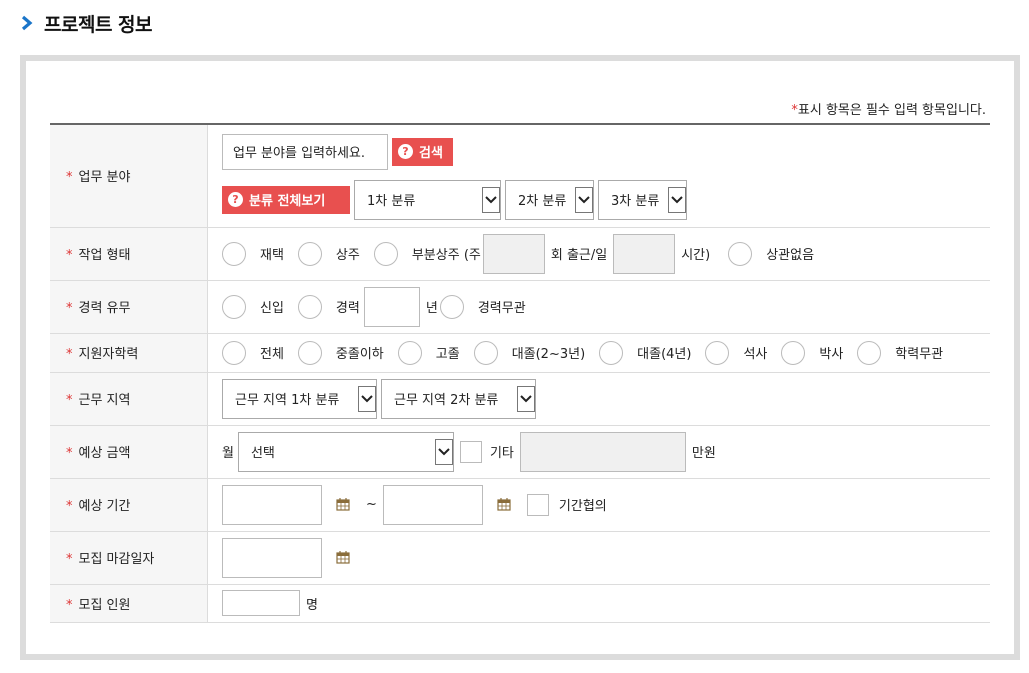  I want to click on row-period: * 예상 기간 ~ 기간협의, so click(520, 505).